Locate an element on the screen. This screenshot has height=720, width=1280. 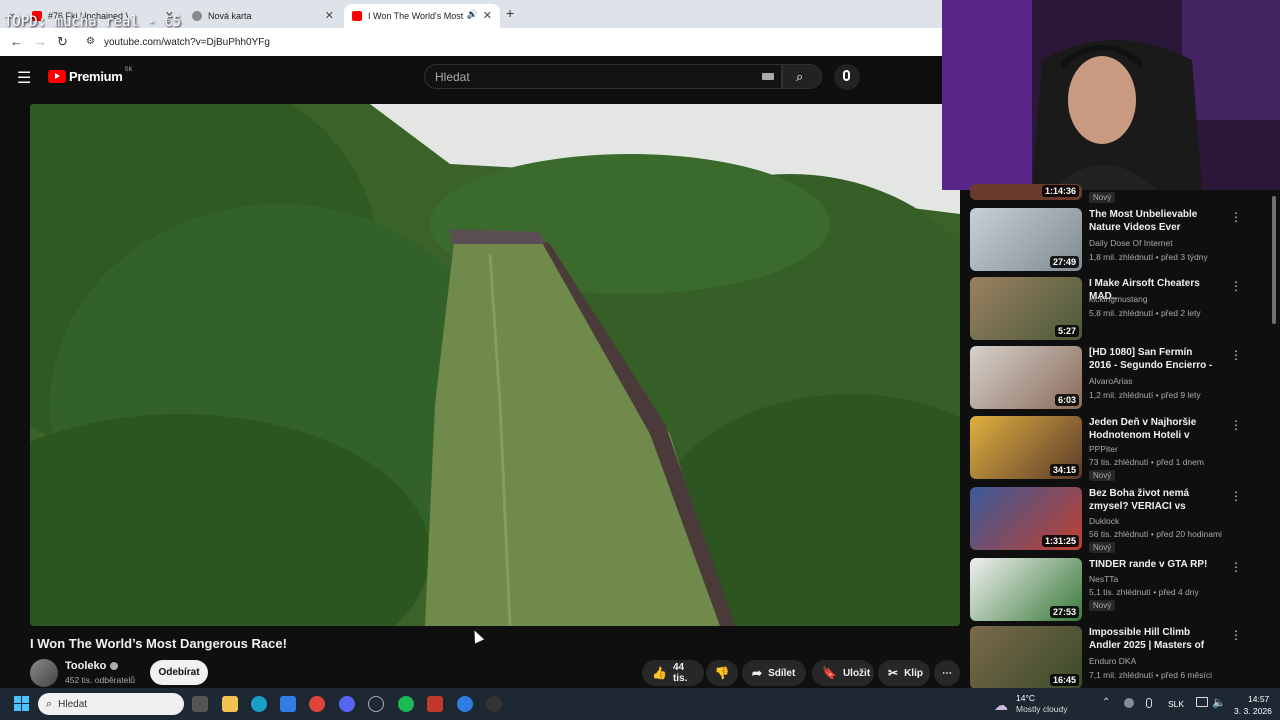
cloud-icon: ☁ is located at coordinates (1001, 705).